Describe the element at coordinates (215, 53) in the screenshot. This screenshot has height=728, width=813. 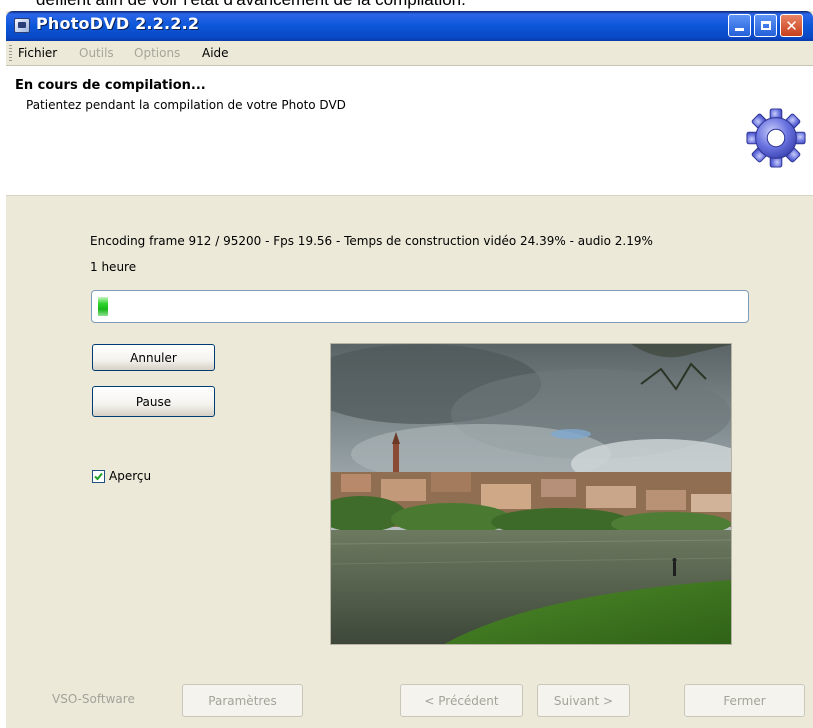
I see `menu-aide: Aide` at that location.